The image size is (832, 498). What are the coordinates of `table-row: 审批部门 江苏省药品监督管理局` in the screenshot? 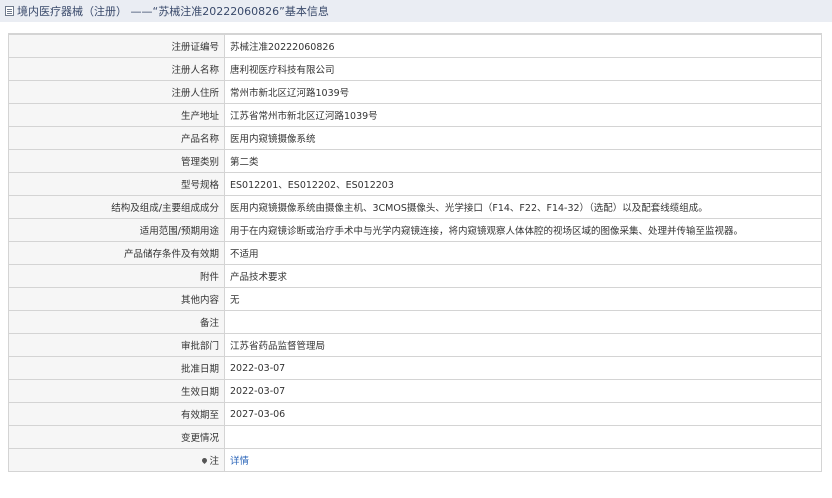 It's located at (415, 345).